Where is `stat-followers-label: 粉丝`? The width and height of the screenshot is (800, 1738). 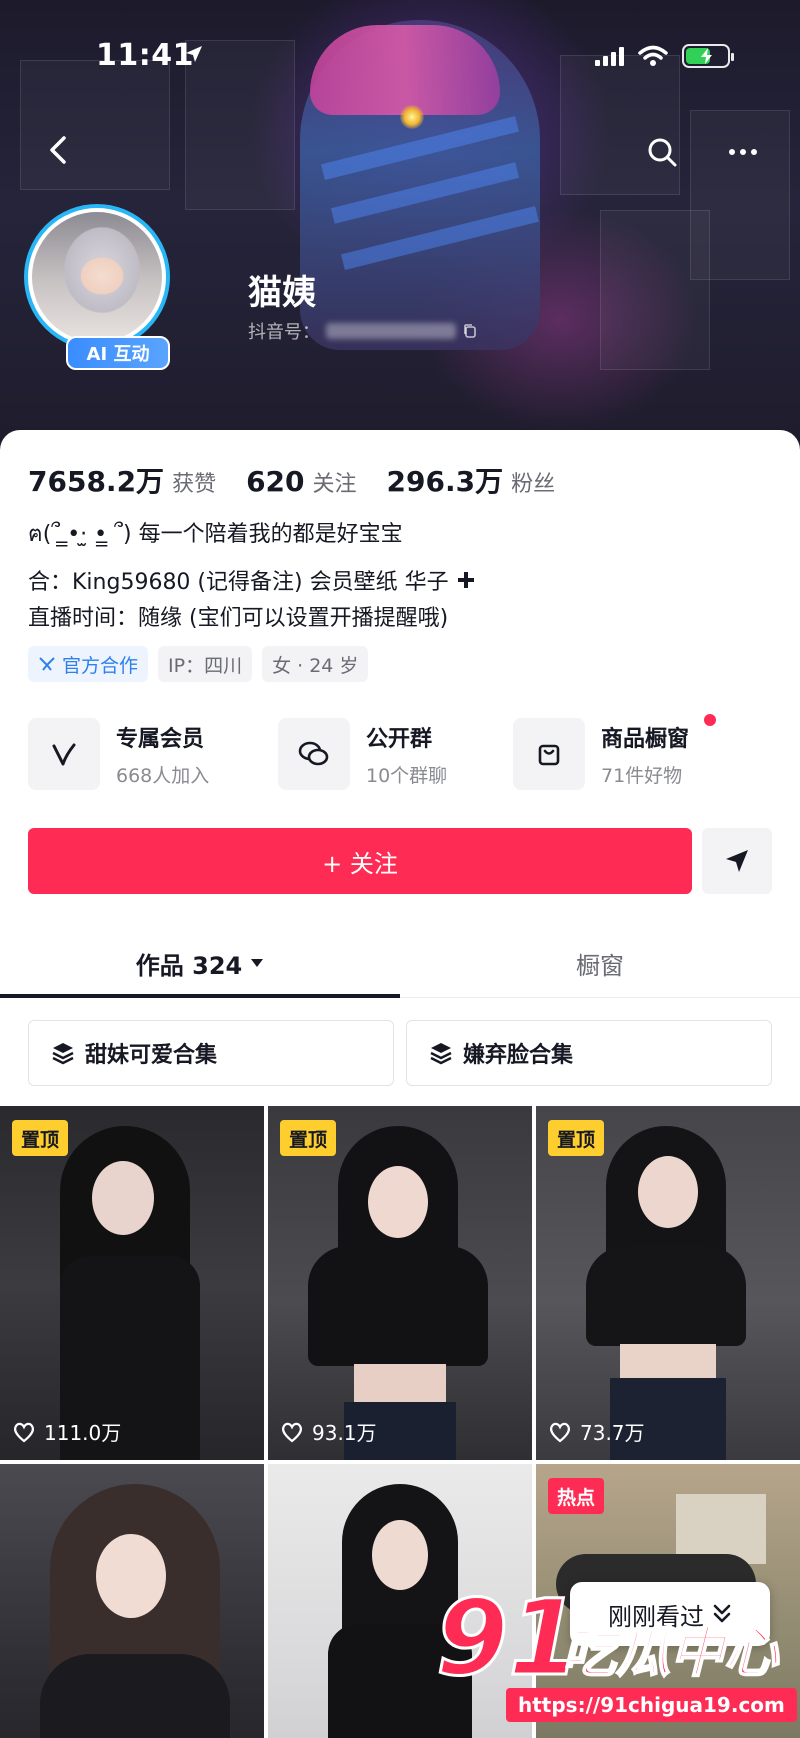
stat-followers-label: 粉丝 is located at coordinates (533, 484).